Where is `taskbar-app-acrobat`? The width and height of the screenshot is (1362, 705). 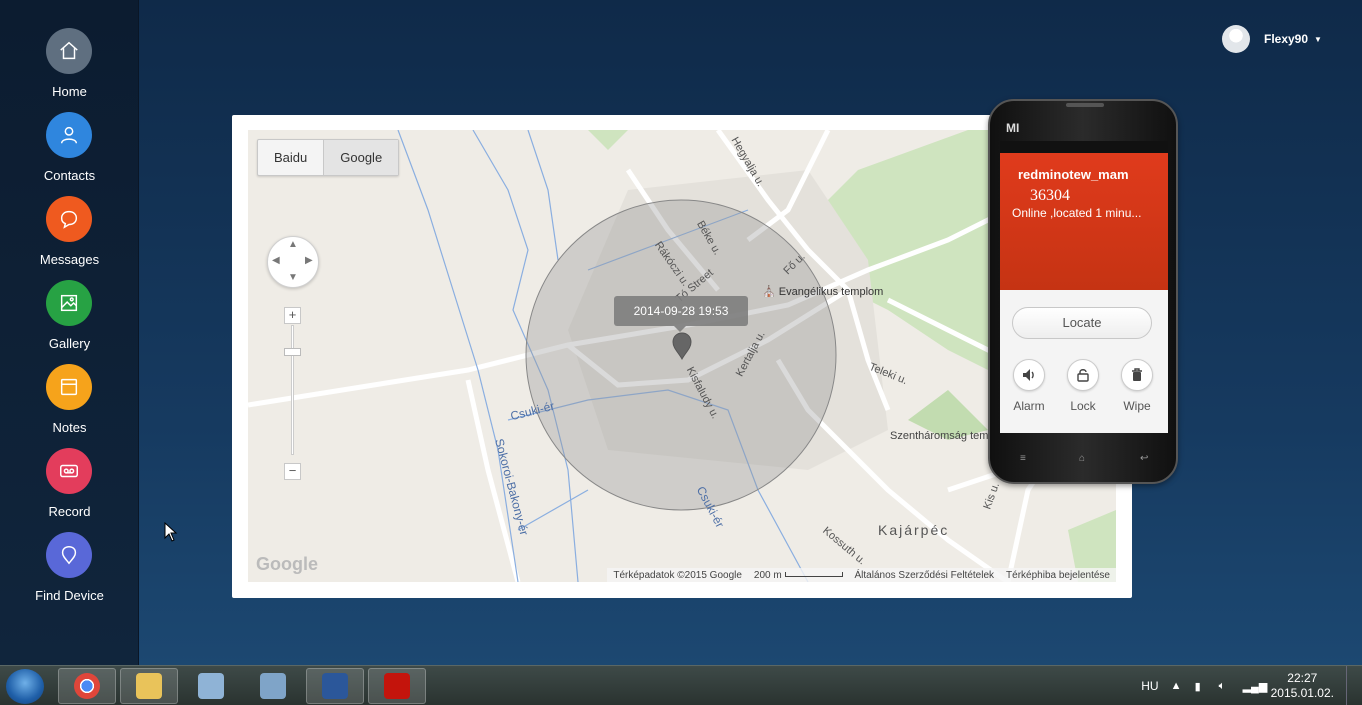 taskbar-app-acrobat is located at coordinates (397, 686).